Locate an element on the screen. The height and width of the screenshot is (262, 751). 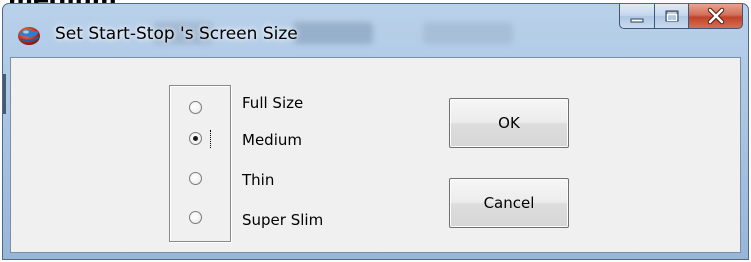
label-thin: Thin is located at coordinates (258, 180).